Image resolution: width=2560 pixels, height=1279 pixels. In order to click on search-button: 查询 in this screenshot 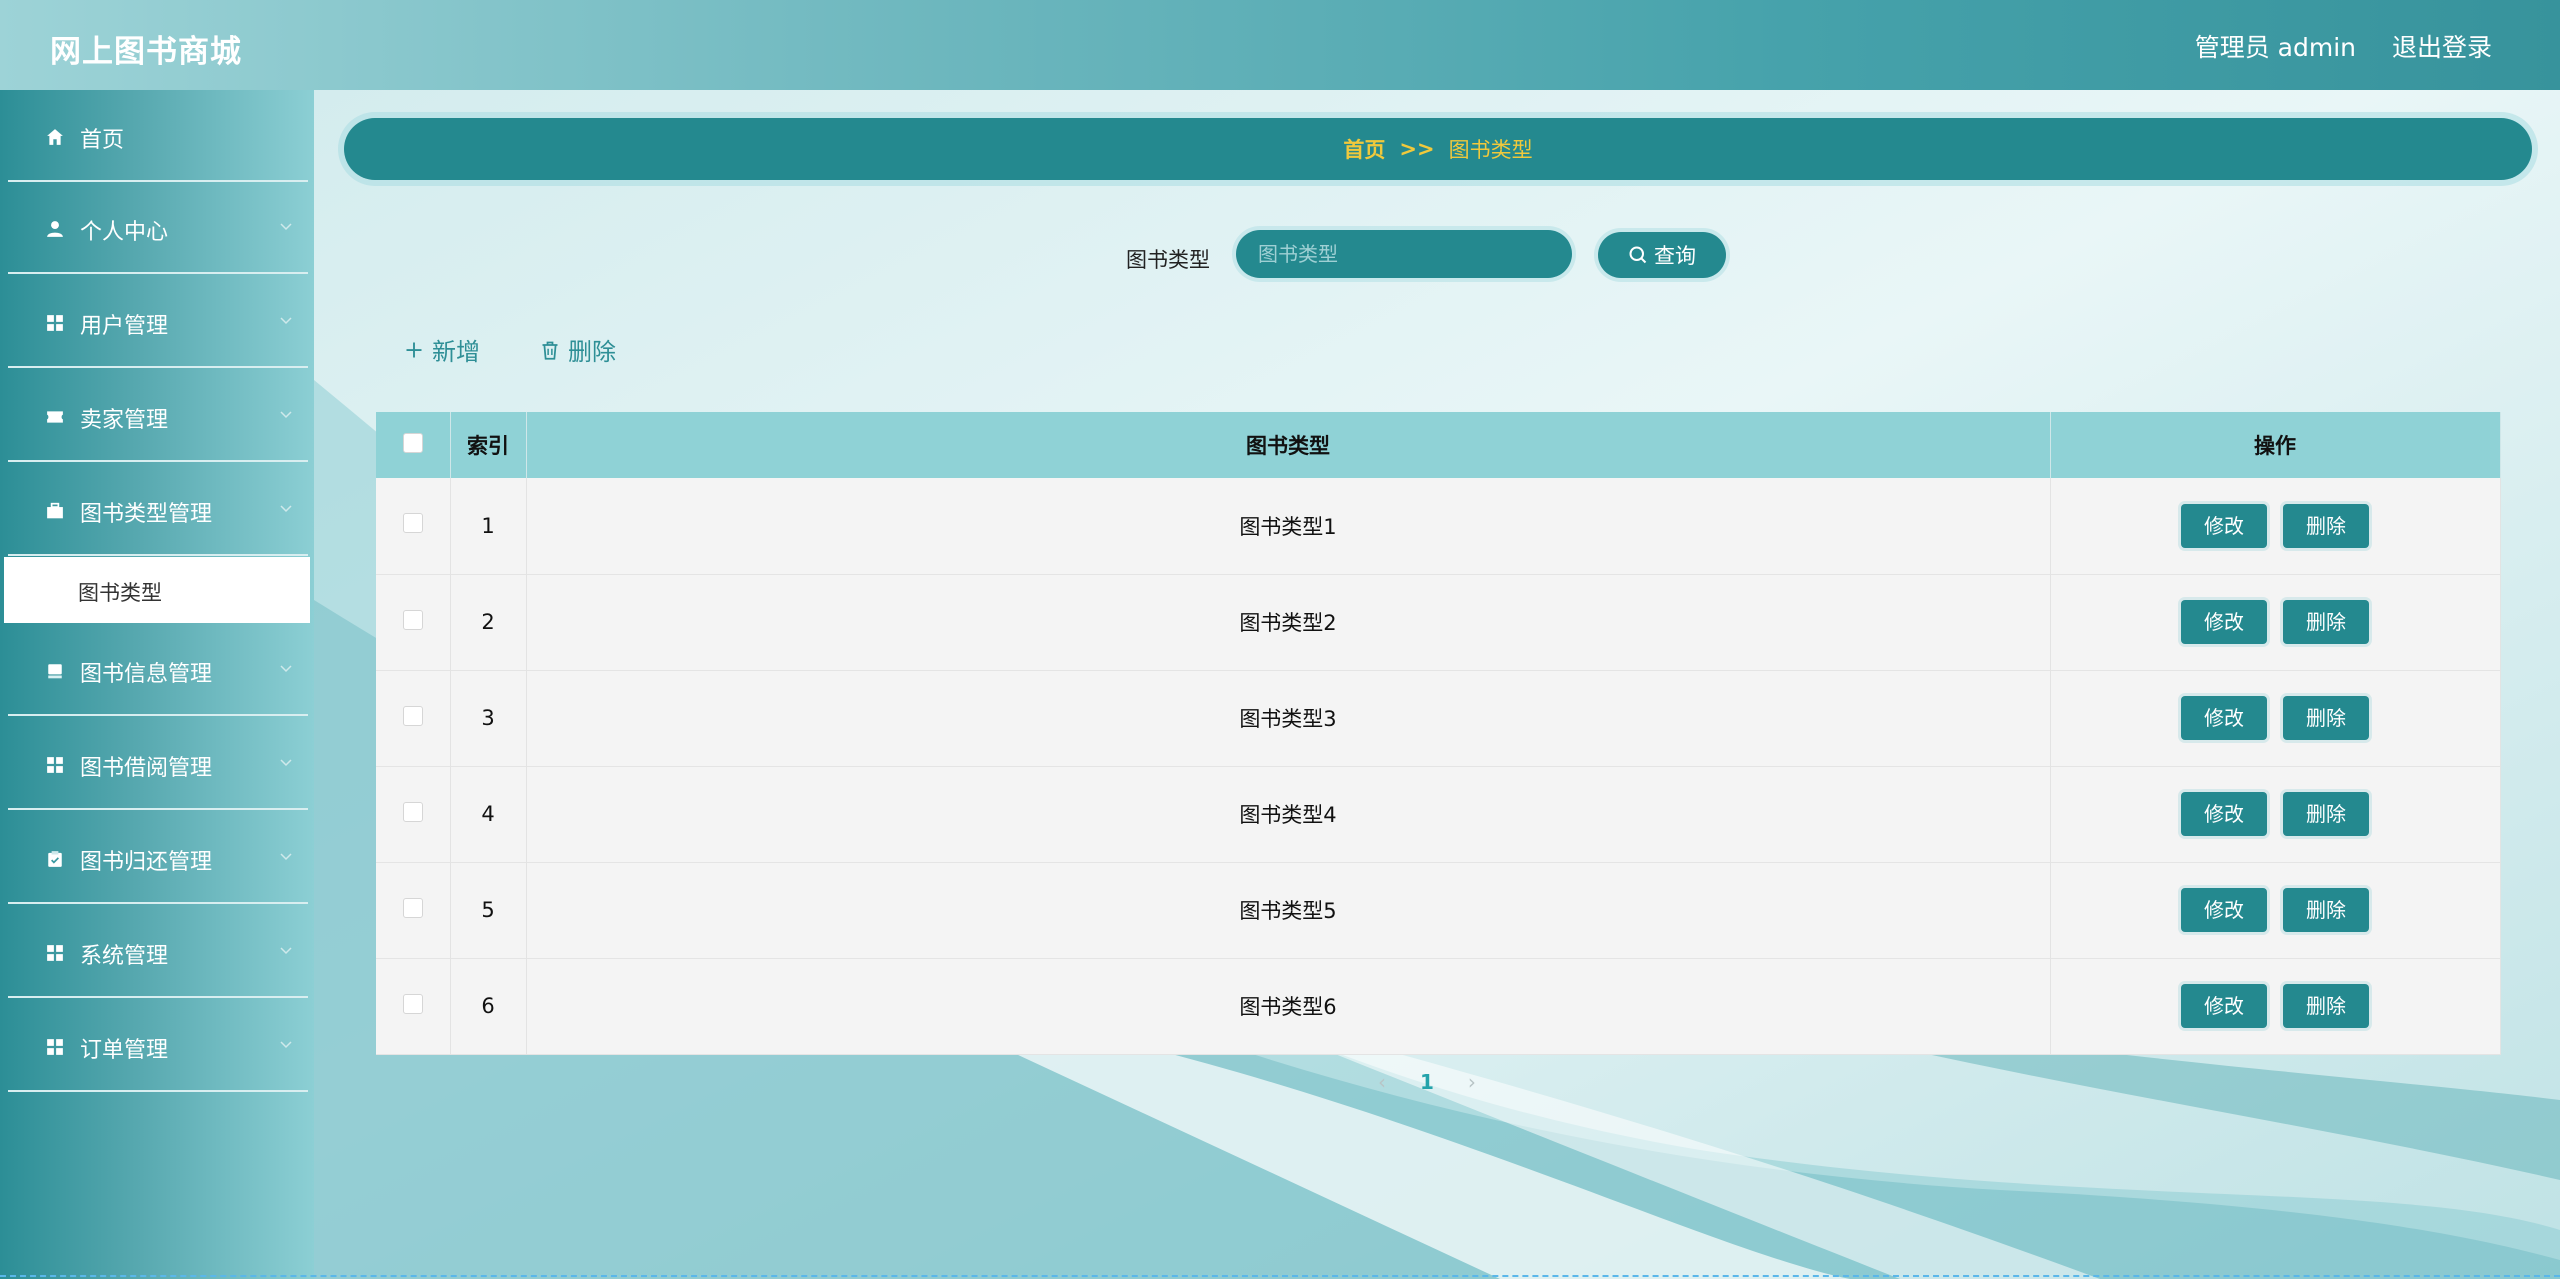, I will do `click(1662, 255)`.